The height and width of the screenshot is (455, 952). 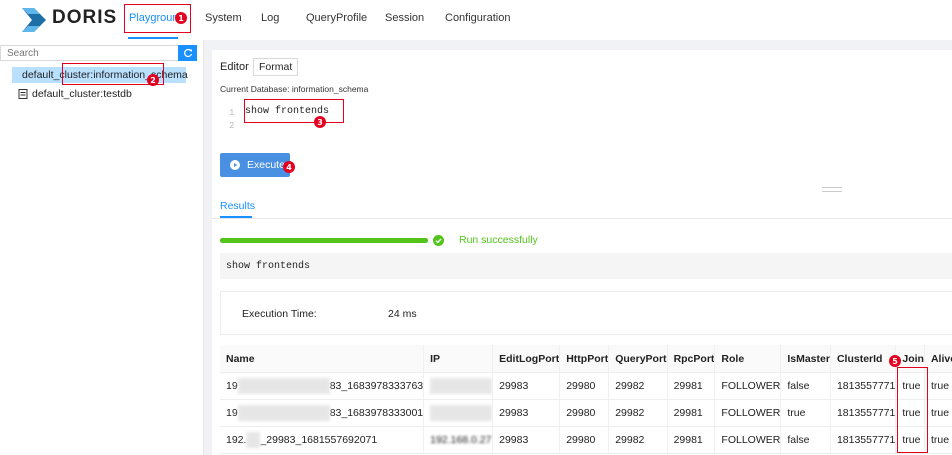 I want to click on execution-time-label: Execution Time:, so click(x=279, y=314).